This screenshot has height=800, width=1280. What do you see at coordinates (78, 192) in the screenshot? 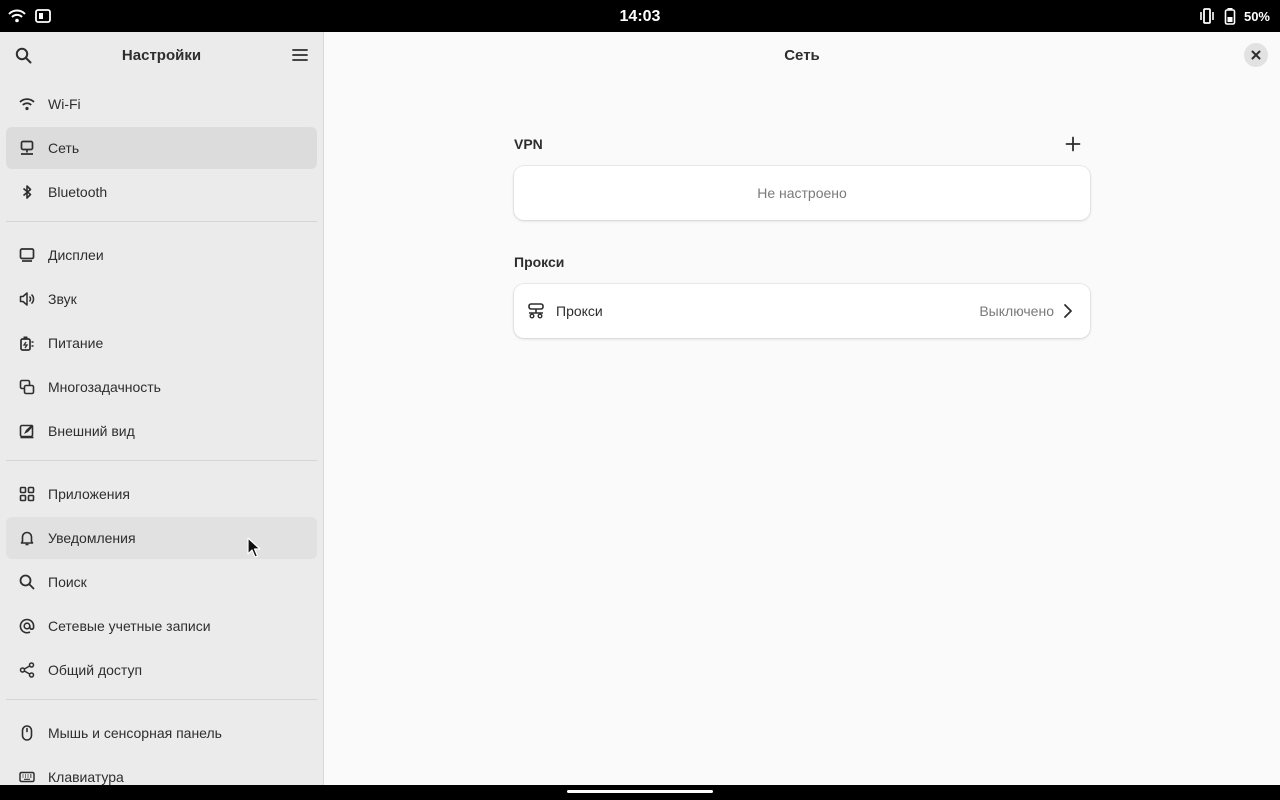
I see `sidebar-item-label: Bluetooth` at bounding box center [78, 192].